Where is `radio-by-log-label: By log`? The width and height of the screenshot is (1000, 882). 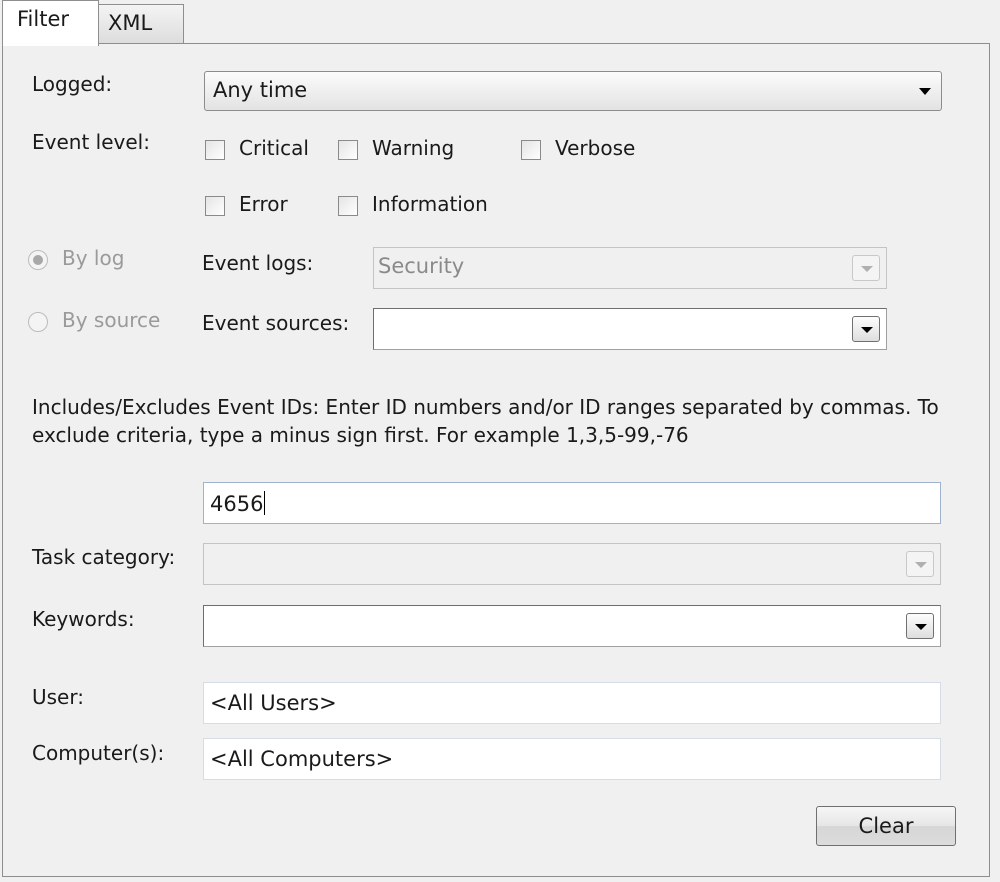 radio-by-log-label: By log is located at coordinates (93, 258).